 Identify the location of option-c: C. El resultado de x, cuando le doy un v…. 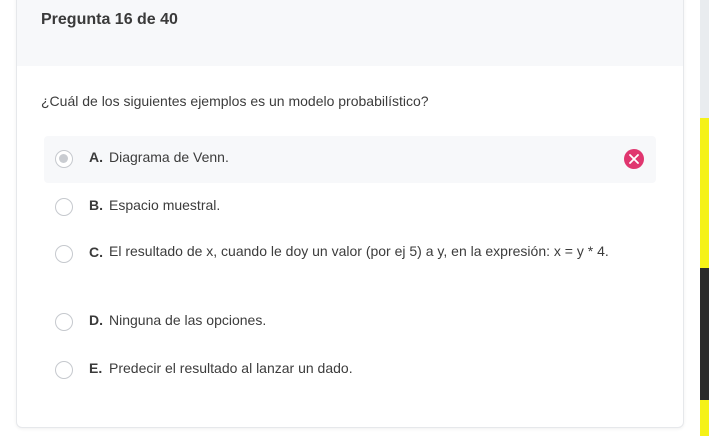
(350, 264).